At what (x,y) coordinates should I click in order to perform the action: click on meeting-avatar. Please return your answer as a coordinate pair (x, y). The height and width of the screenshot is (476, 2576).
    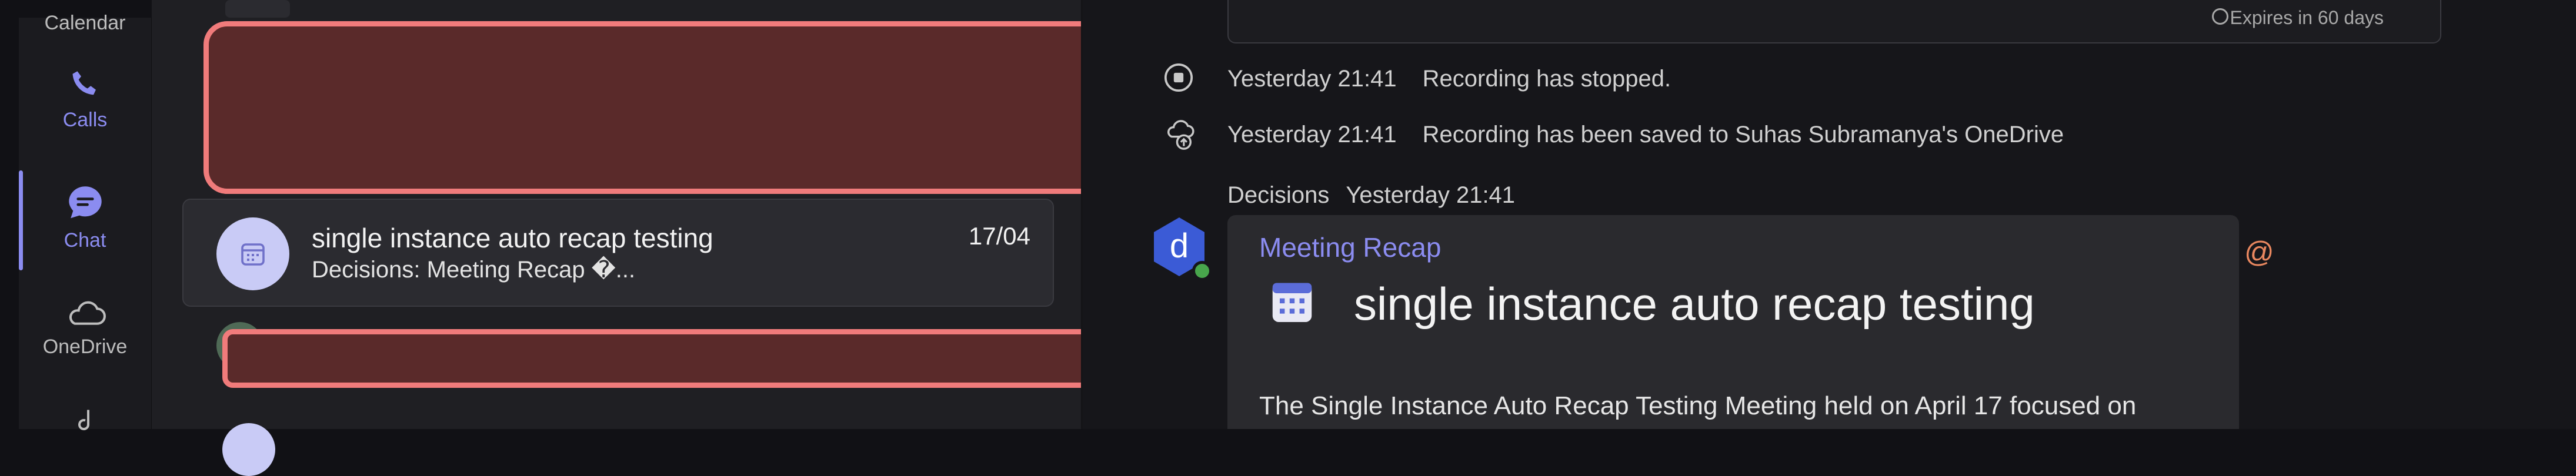
    Looking at the image, I should click on (252, 253).